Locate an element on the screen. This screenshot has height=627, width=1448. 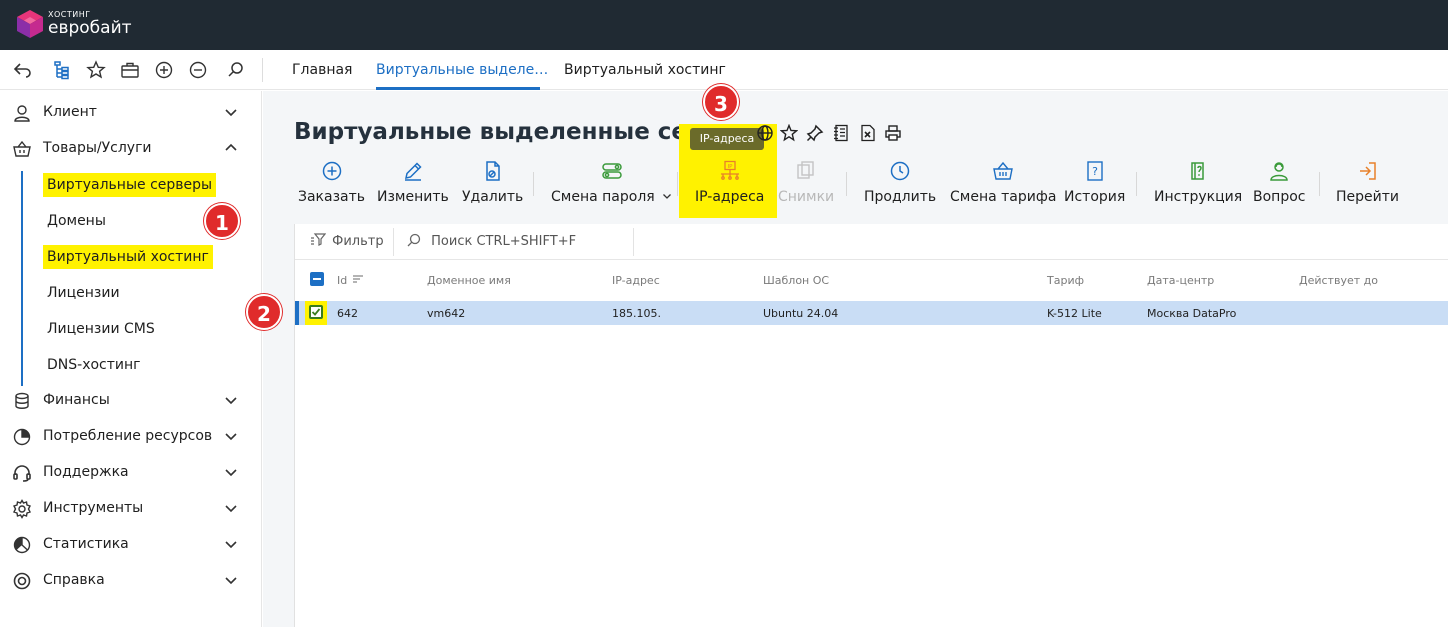
ip-addresses-button: IP IP-адреса is located at coordinates (729, 182).